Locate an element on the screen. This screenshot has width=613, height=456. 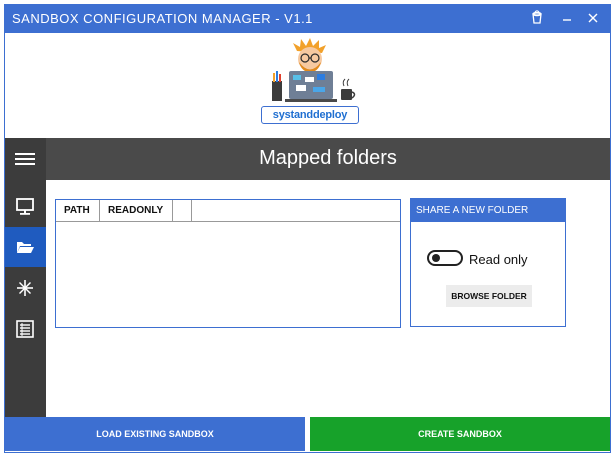
folder-open-icon is located at coordinates (25, 247).